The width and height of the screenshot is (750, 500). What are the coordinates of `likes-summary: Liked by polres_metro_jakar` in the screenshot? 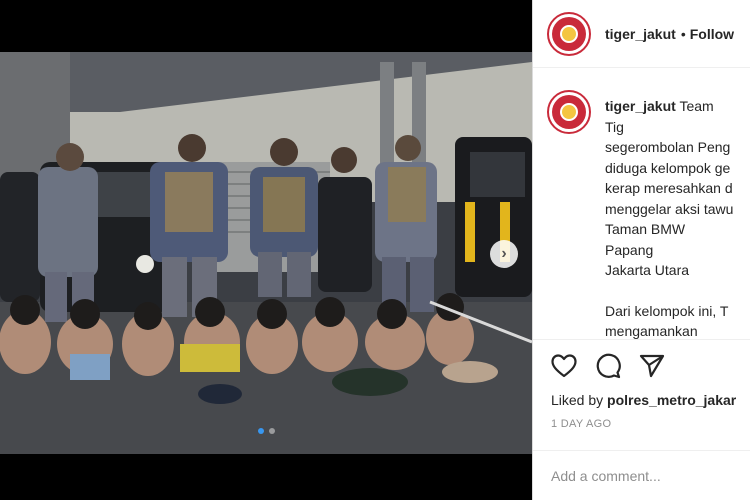 It's located at (641, 405).